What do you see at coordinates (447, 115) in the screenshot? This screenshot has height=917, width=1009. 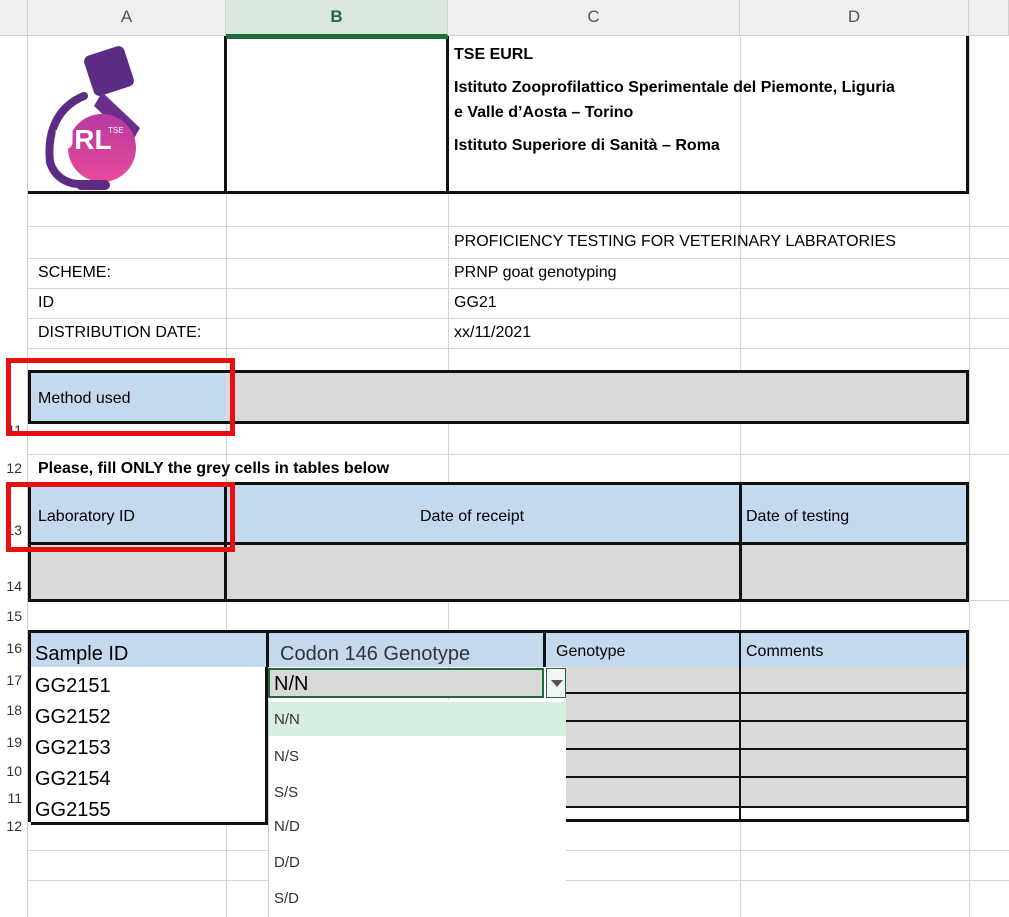 I see `header-divider-c` at bounding box center [447, 115].